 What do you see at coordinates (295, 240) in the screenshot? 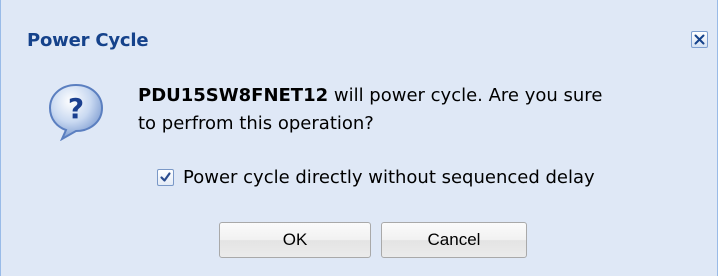
I see `ok-button: OK` at bounding box center [295, 240].